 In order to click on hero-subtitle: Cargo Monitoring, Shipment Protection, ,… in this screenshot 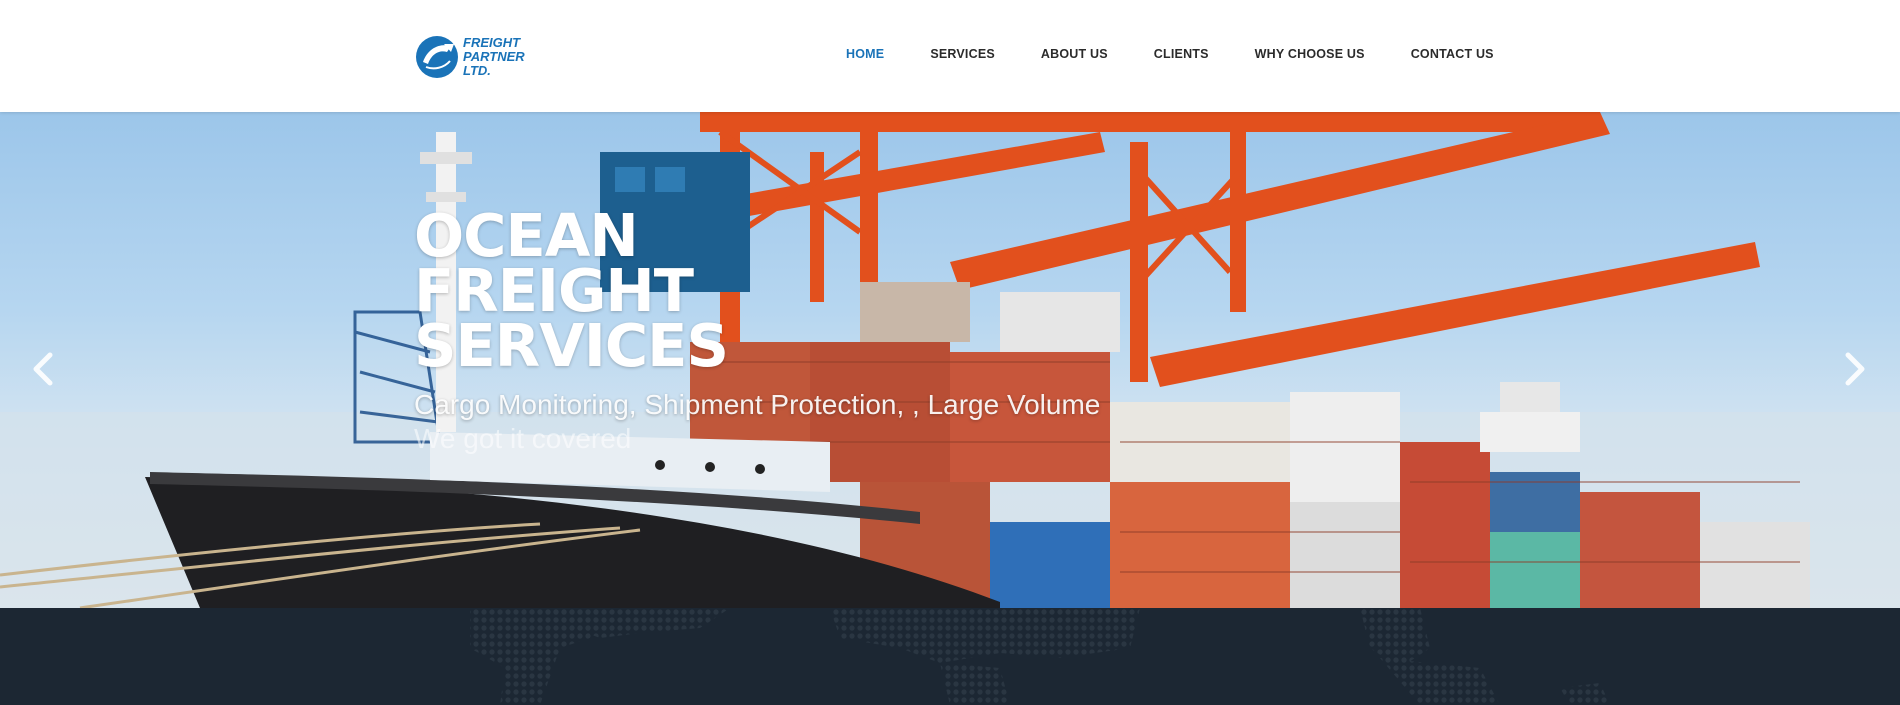, I will do `click(757, 404)`.